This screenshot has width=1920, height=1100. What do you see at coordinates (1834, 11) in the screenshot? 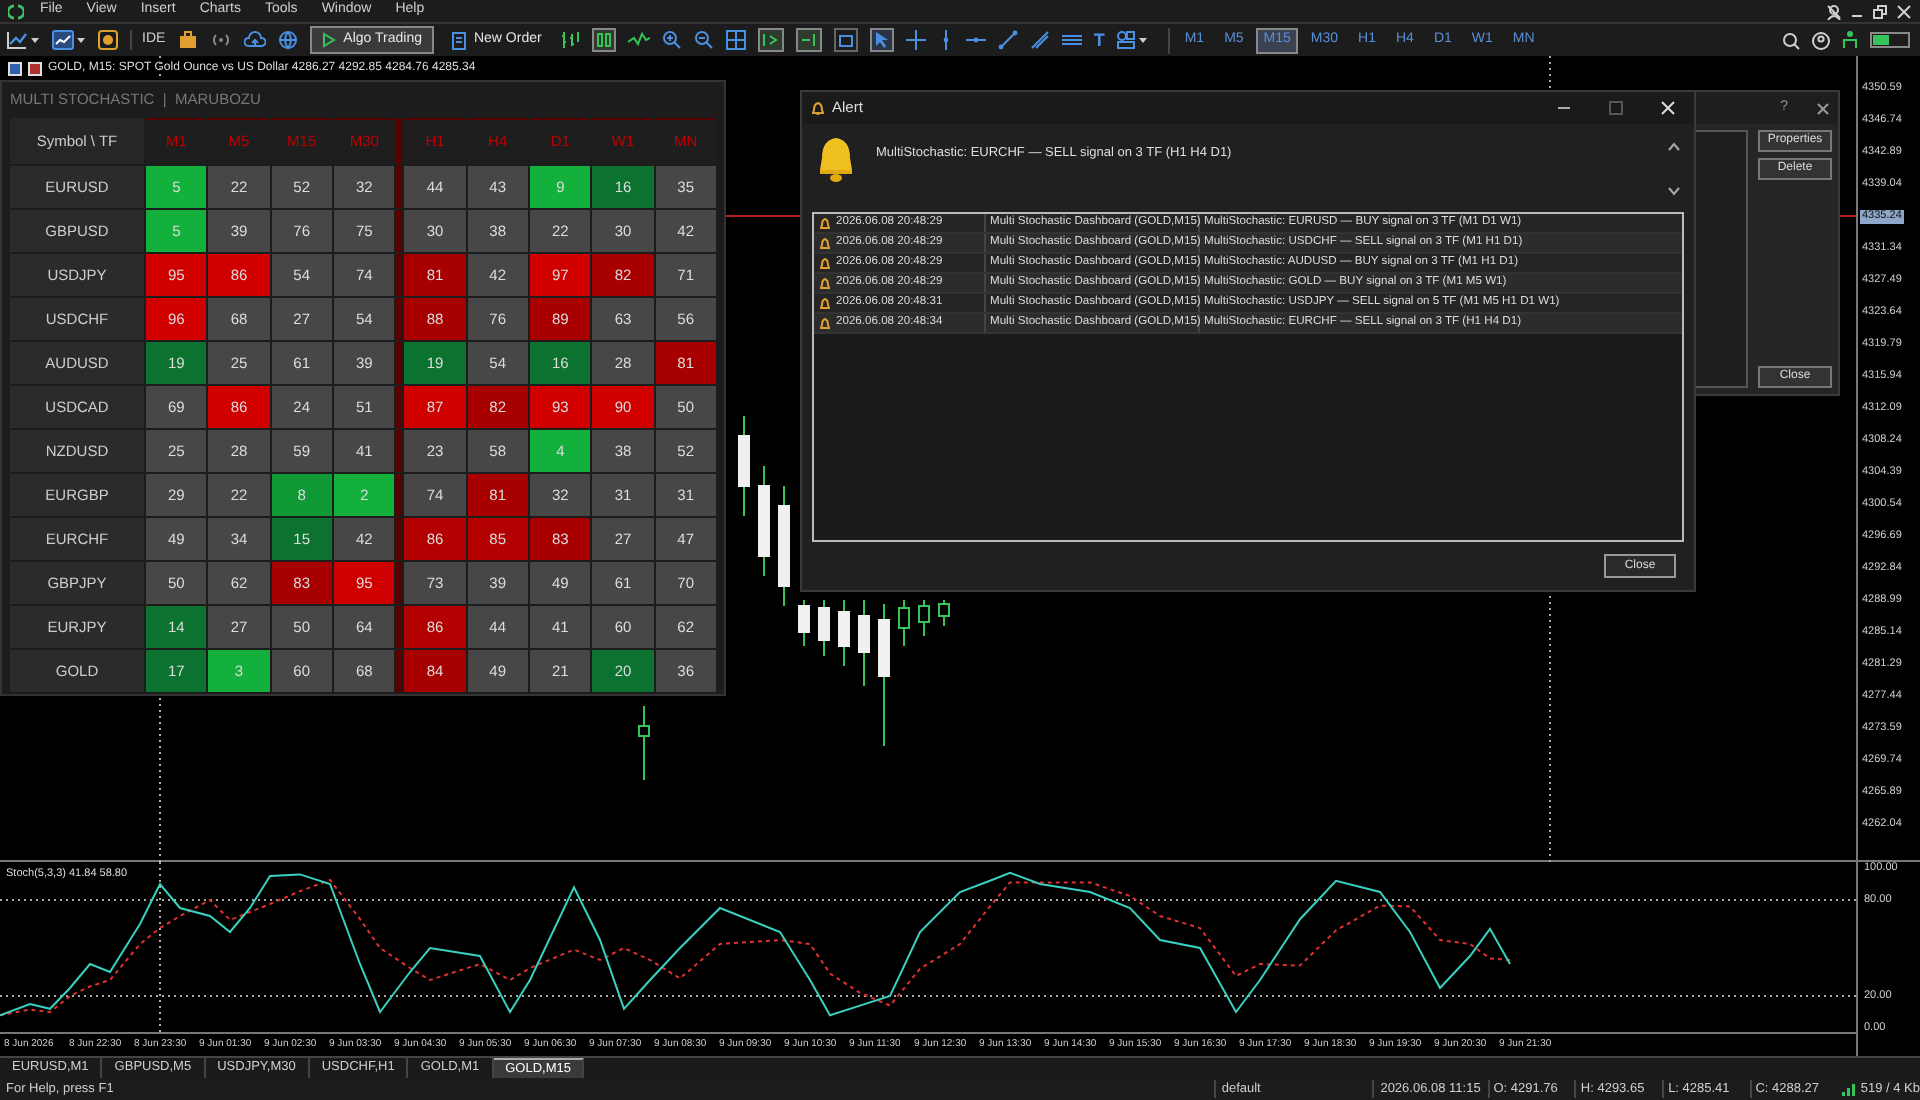
I see `user-off-icon` at bounding box center [1834, 11].